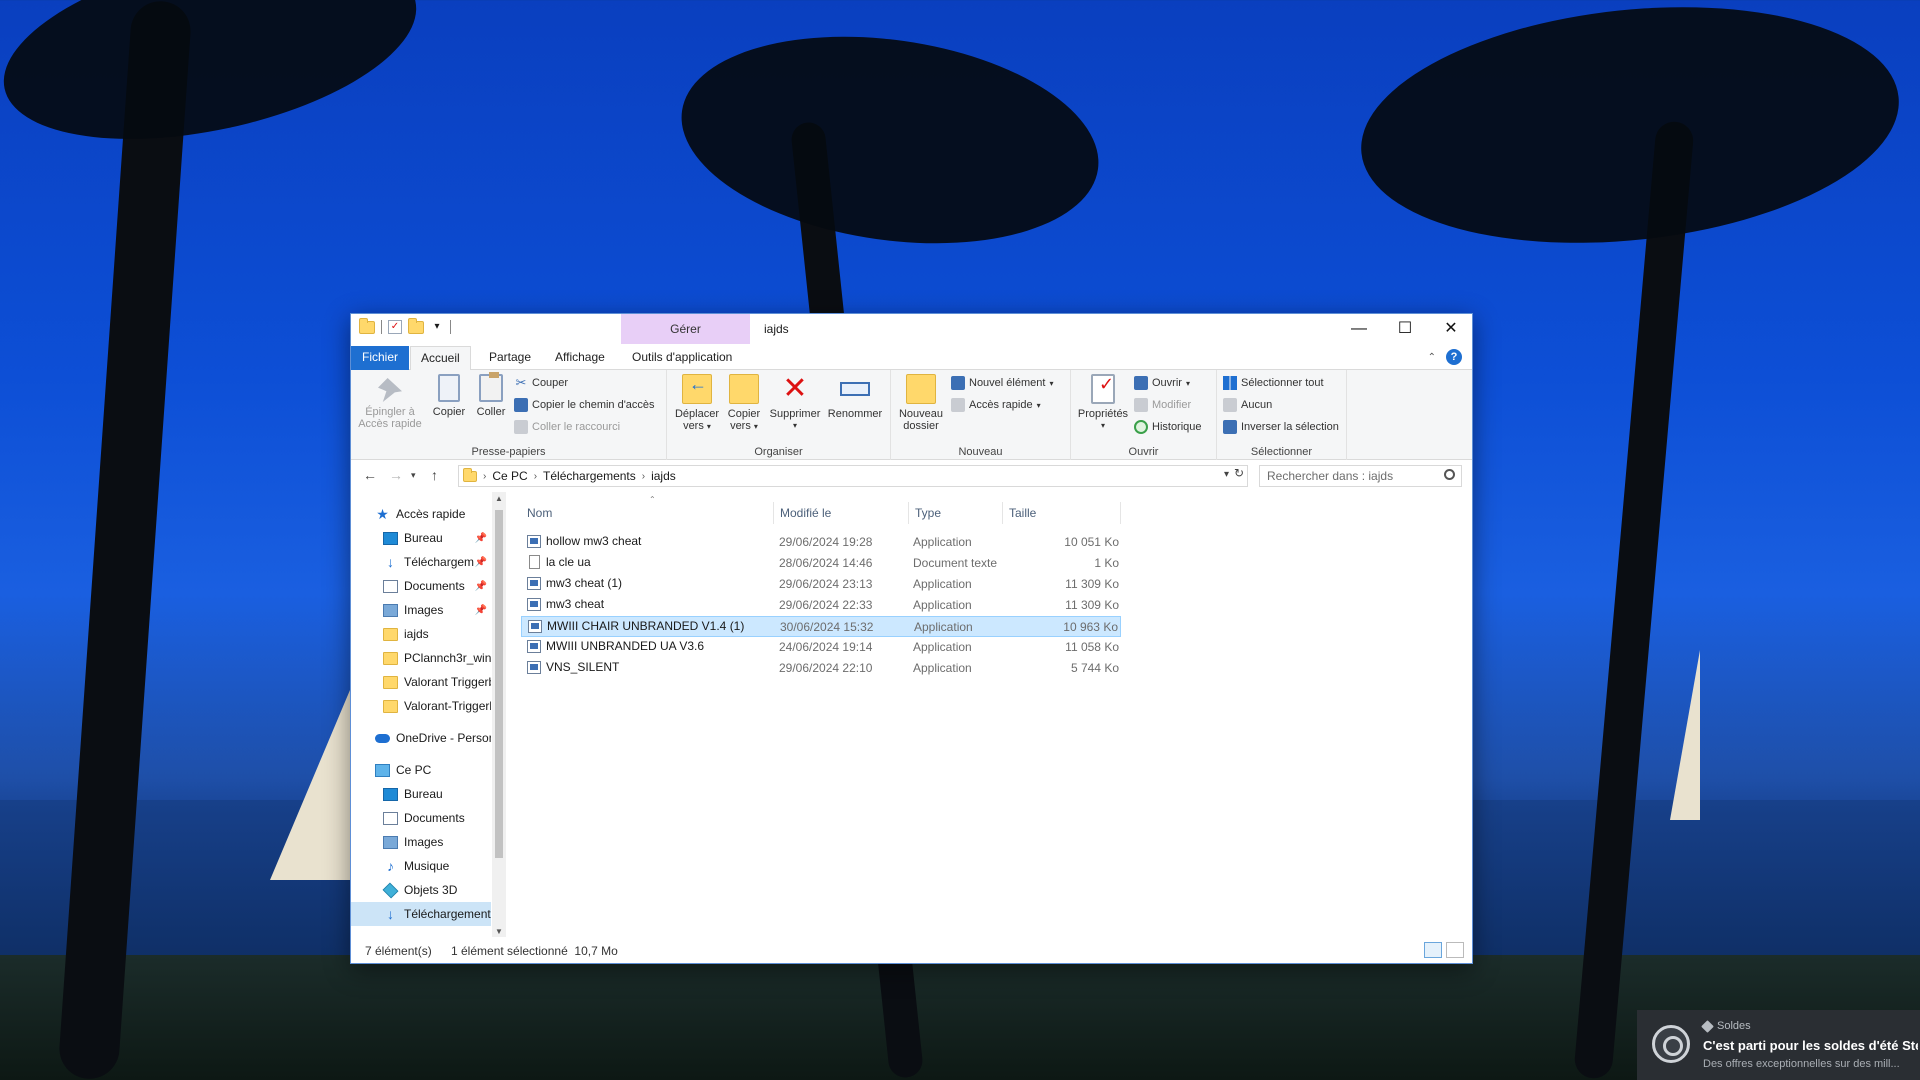  What do you see at coordinates (421, 562) in the screenshot?
I see `nav-quick-item-downloads: ↓ Téléchargements 📌` at bounding box center [421, 562].